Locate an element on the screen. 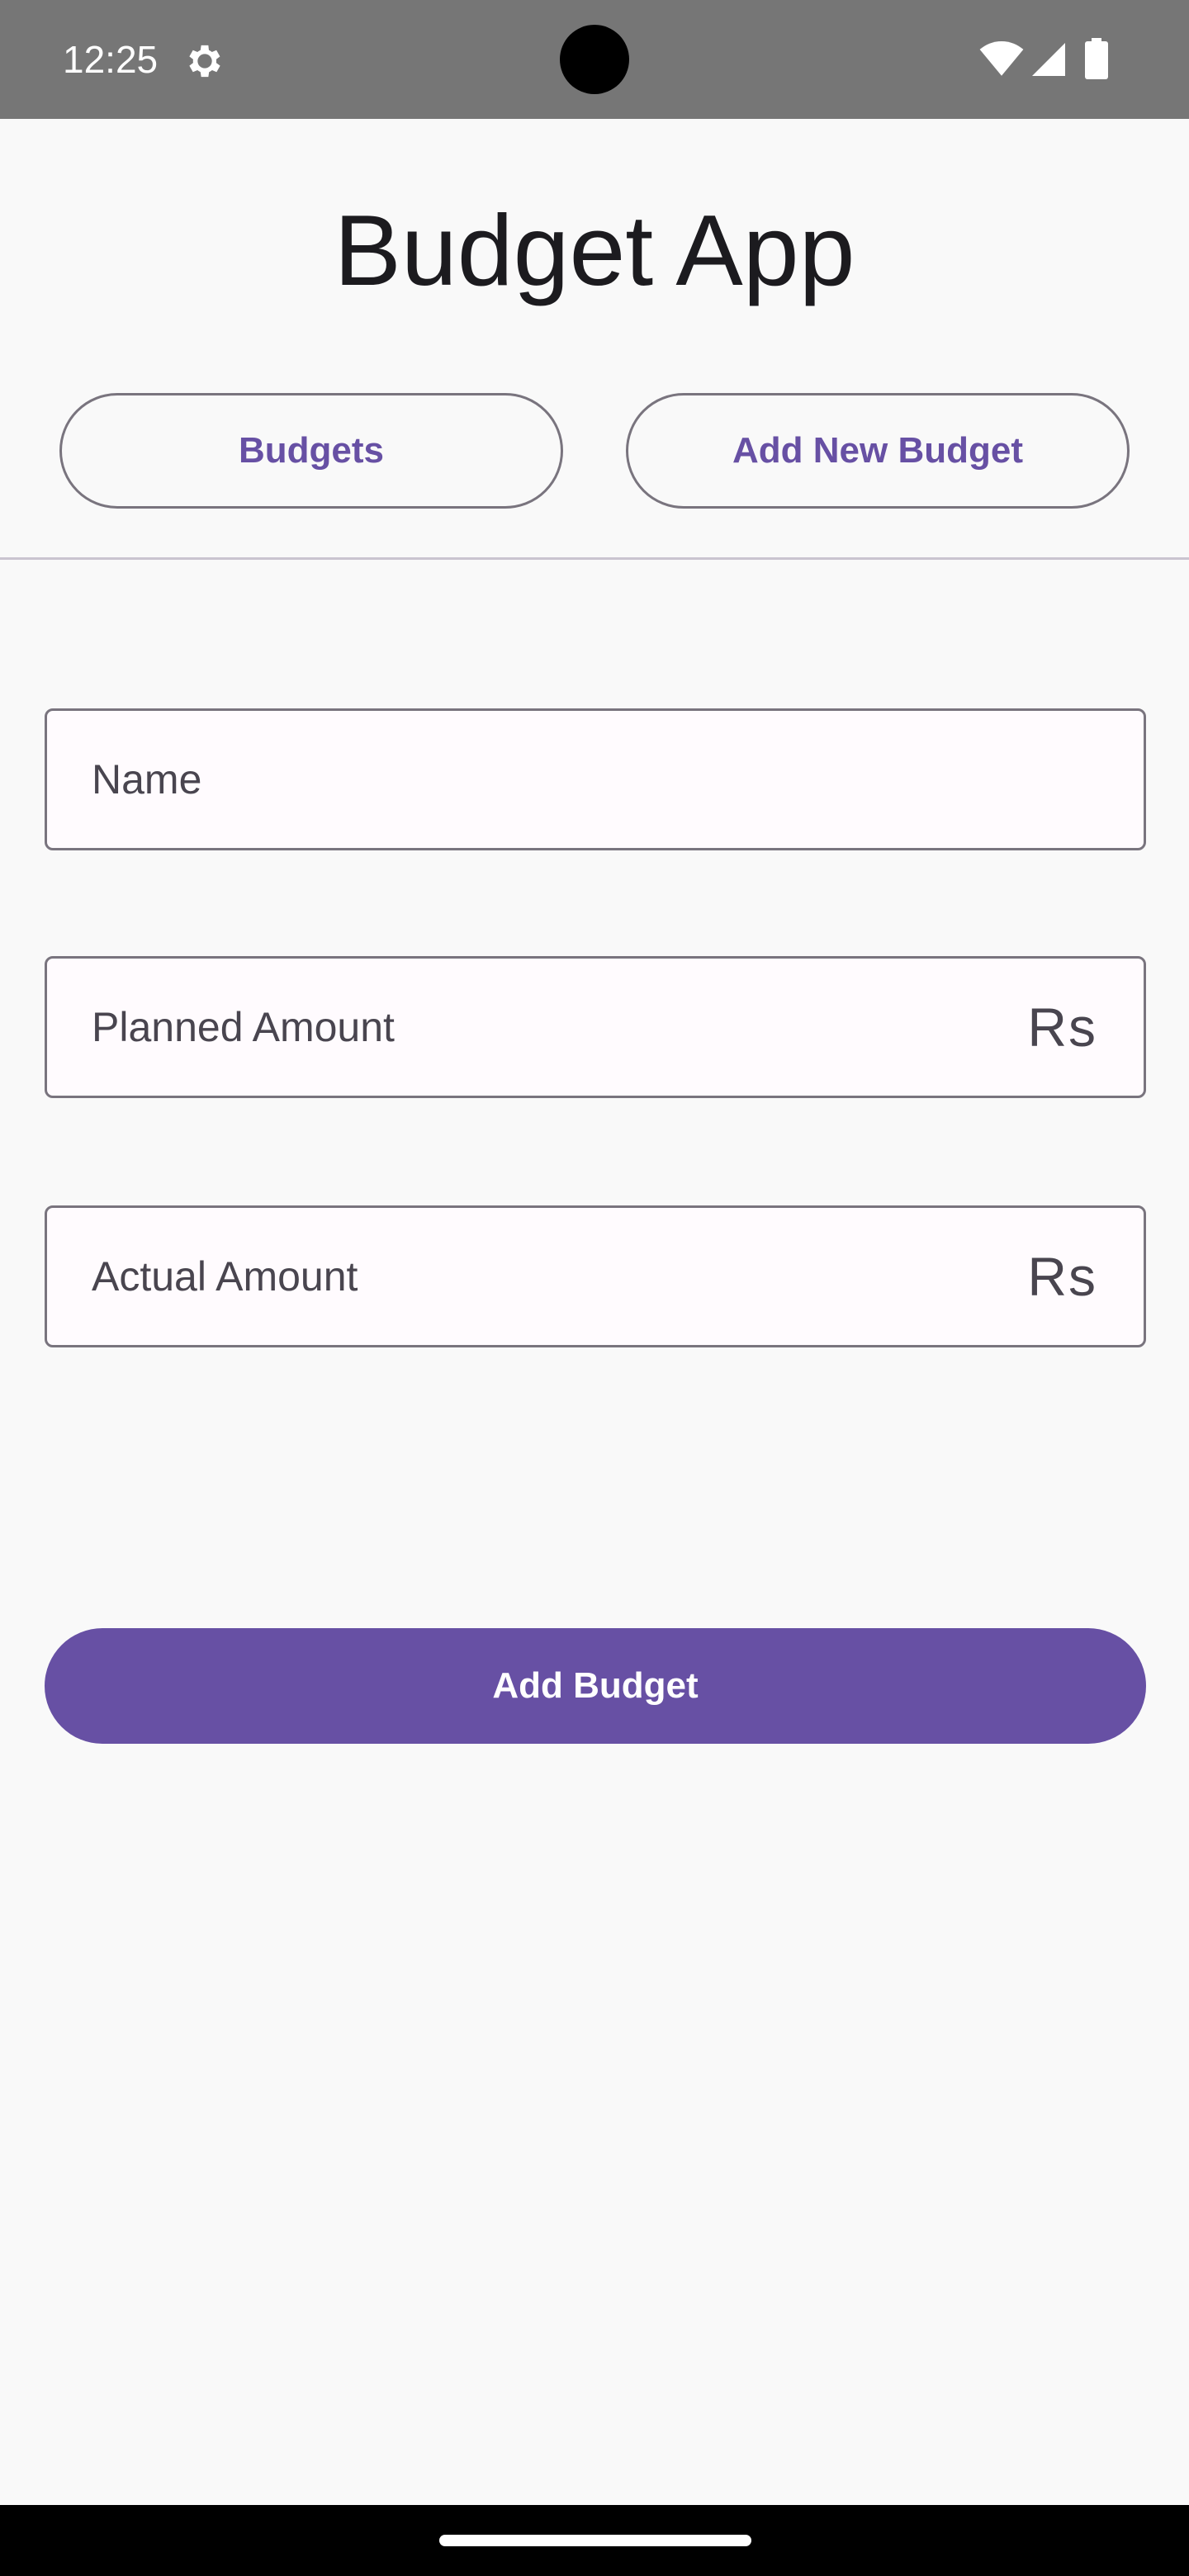 The width and height of the screenshot is (1189, 2576). signal-icon is located at coordinates (1048, 59).